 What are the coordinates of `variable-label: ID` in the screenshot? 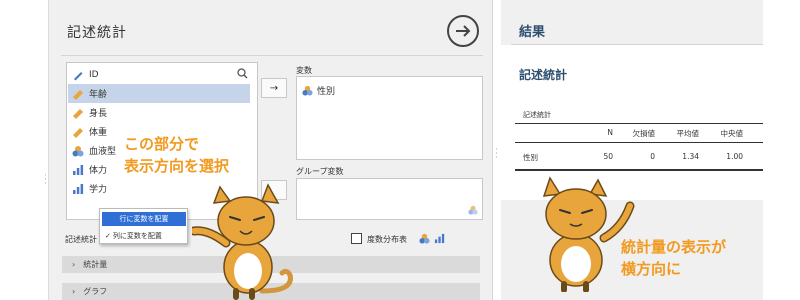 It's located at (94, 74).